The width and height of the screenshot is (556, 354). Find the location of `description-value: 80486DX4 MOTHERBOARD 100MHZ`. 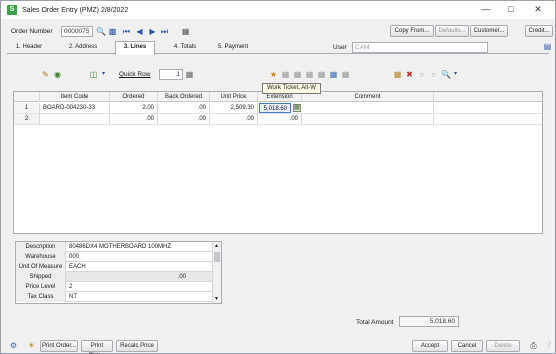

description-value: 80486DX4 MOTHERBOARD 100MHZ is located at coordinates (120, 247).